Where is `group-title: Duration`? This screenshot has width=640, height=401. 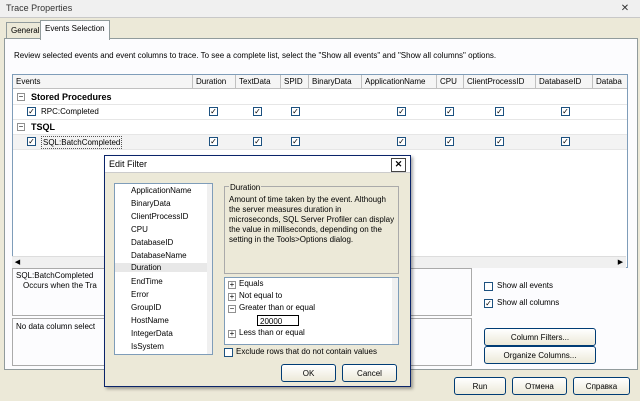
group-title: Duration is located at coordinates (245, 187).